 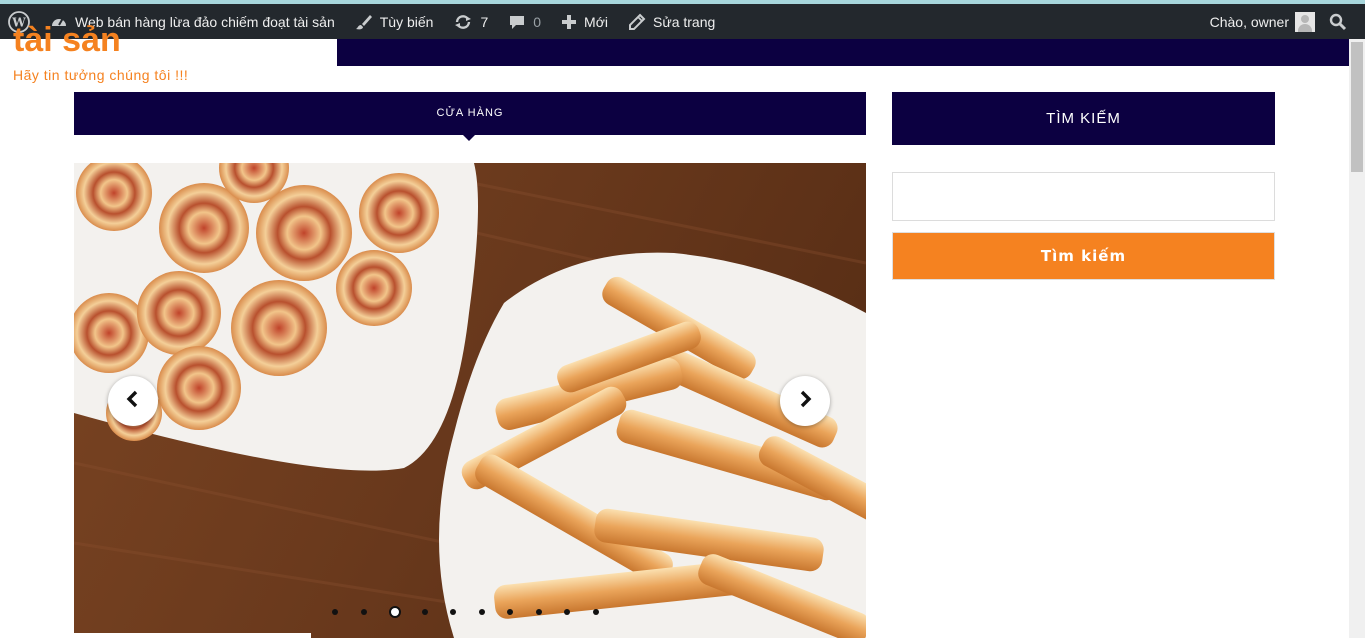 What do you see at coordinates (637, 22) in the screenshot?
I see `pencil-icon` at bounding box center [637, 22].